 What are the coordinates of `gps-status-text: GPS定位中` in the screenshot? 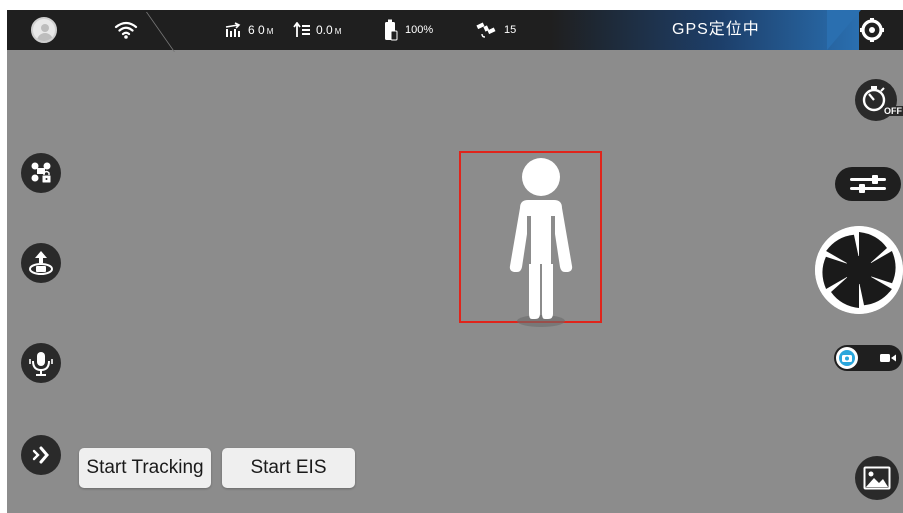 It's located at (716, 29).